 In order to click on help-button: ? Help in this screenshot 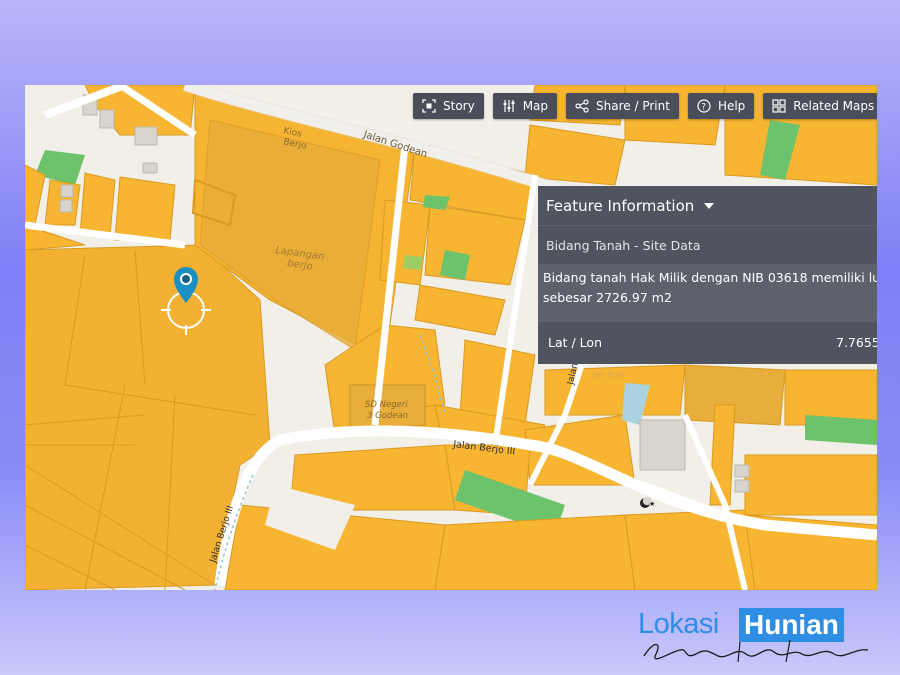, I will do `click(721, 106)`.